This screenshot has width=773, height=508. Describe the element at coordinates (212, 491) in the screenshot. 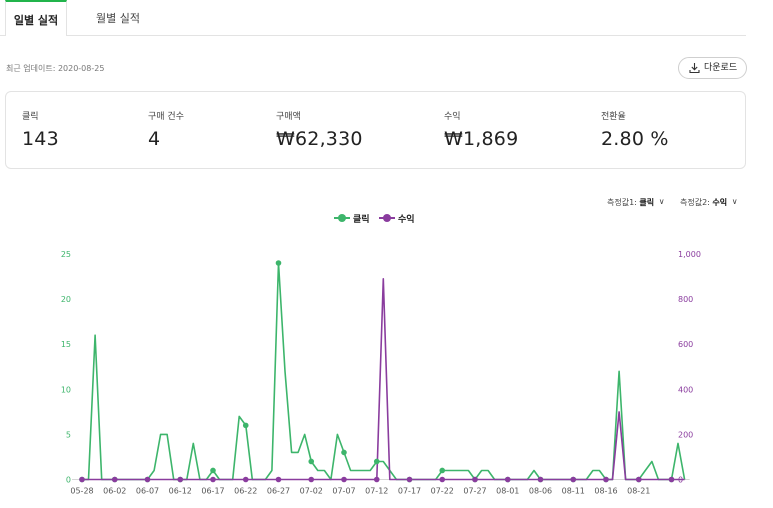

I see `x-tick-label: 06-17` at that location.